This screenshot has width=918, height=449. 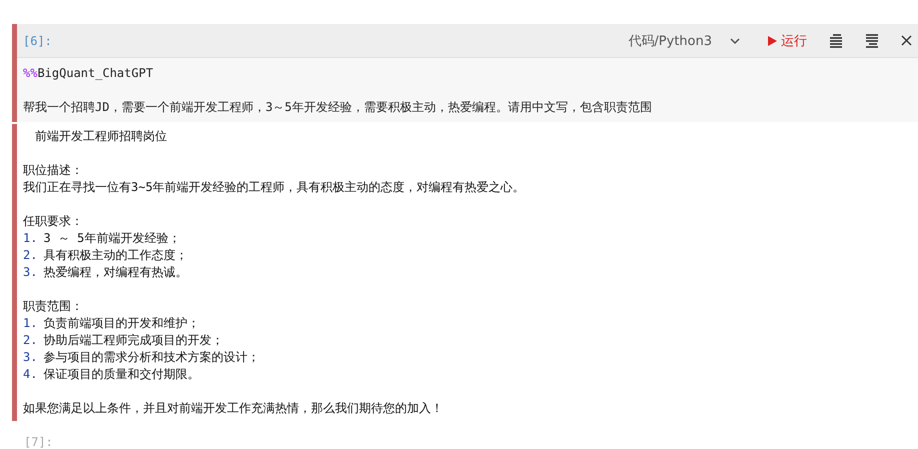 I want to click on cell-prompt: [7]:, so click(x=38, y=442).